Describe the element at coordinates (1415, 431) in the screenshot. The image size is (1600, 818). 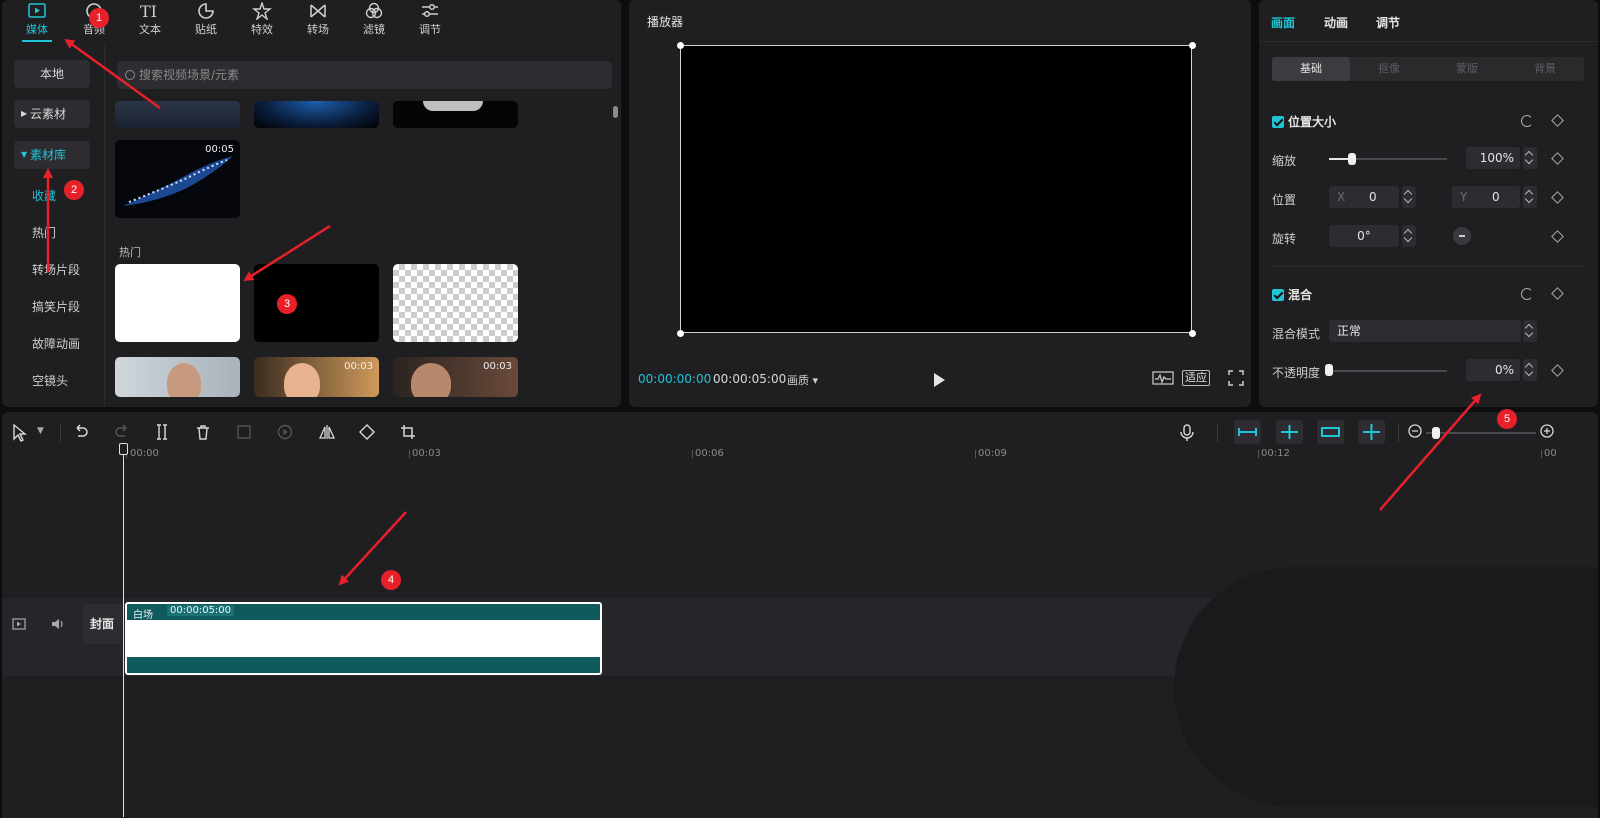
I see `zoom-out-icon` at that location.